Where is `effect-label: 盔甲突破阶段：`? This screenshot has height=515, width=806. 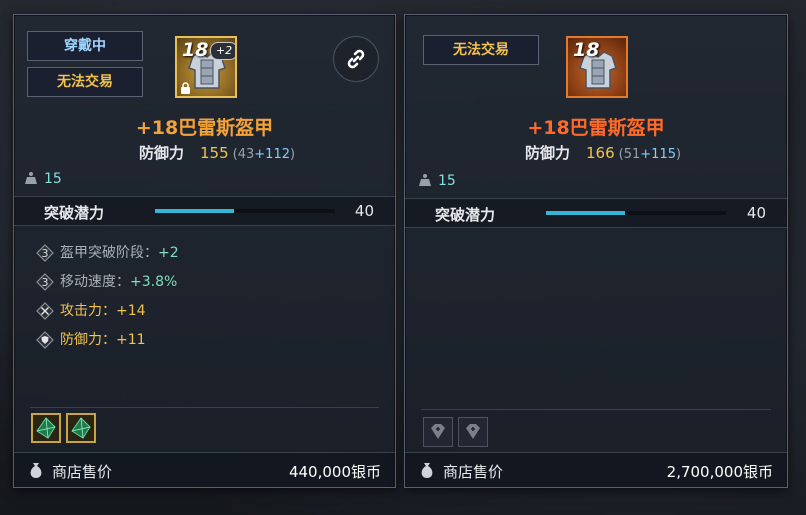
effect-label: 盔甲突破阶段： is located at coordinates (109, 253).